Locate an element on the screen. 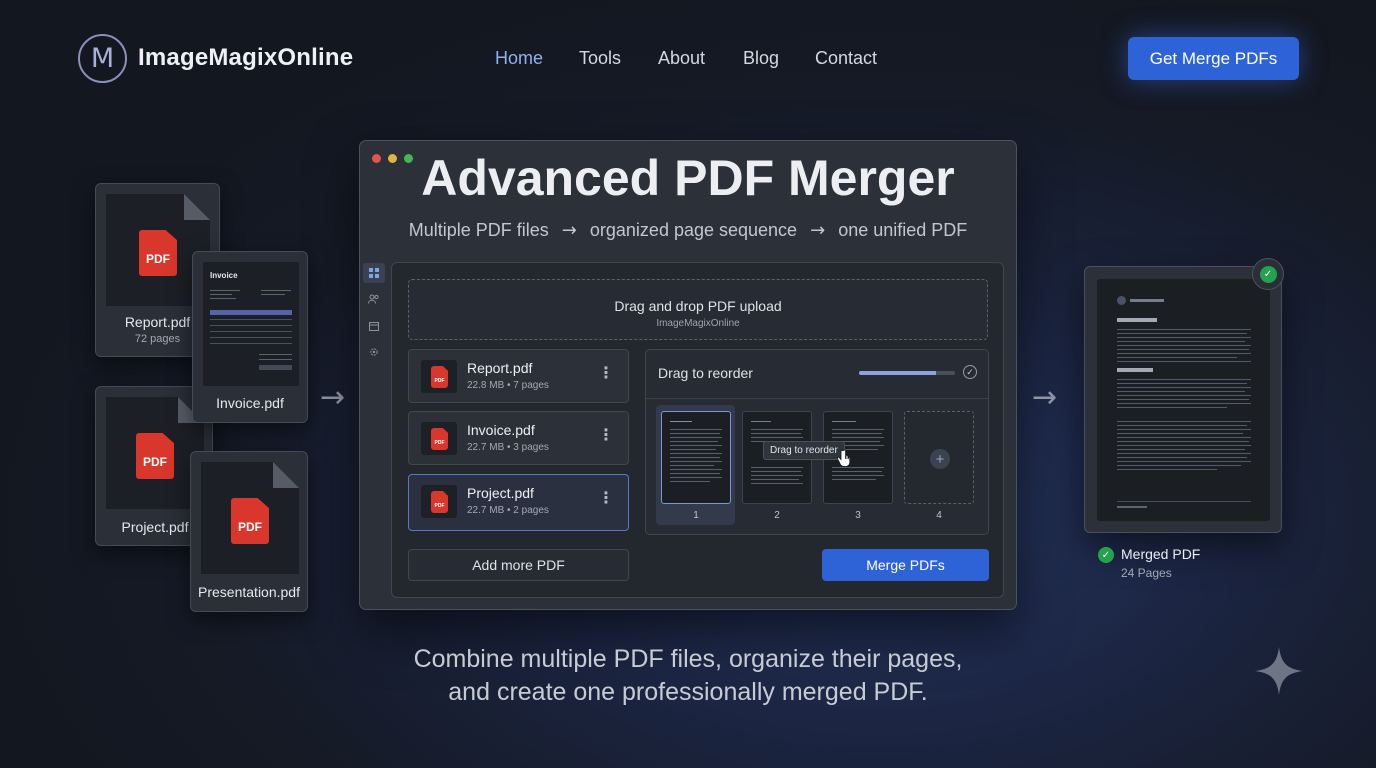 This screenshot has width=1376, height=768. plus-icon: + is located at coordinates (940, 459).